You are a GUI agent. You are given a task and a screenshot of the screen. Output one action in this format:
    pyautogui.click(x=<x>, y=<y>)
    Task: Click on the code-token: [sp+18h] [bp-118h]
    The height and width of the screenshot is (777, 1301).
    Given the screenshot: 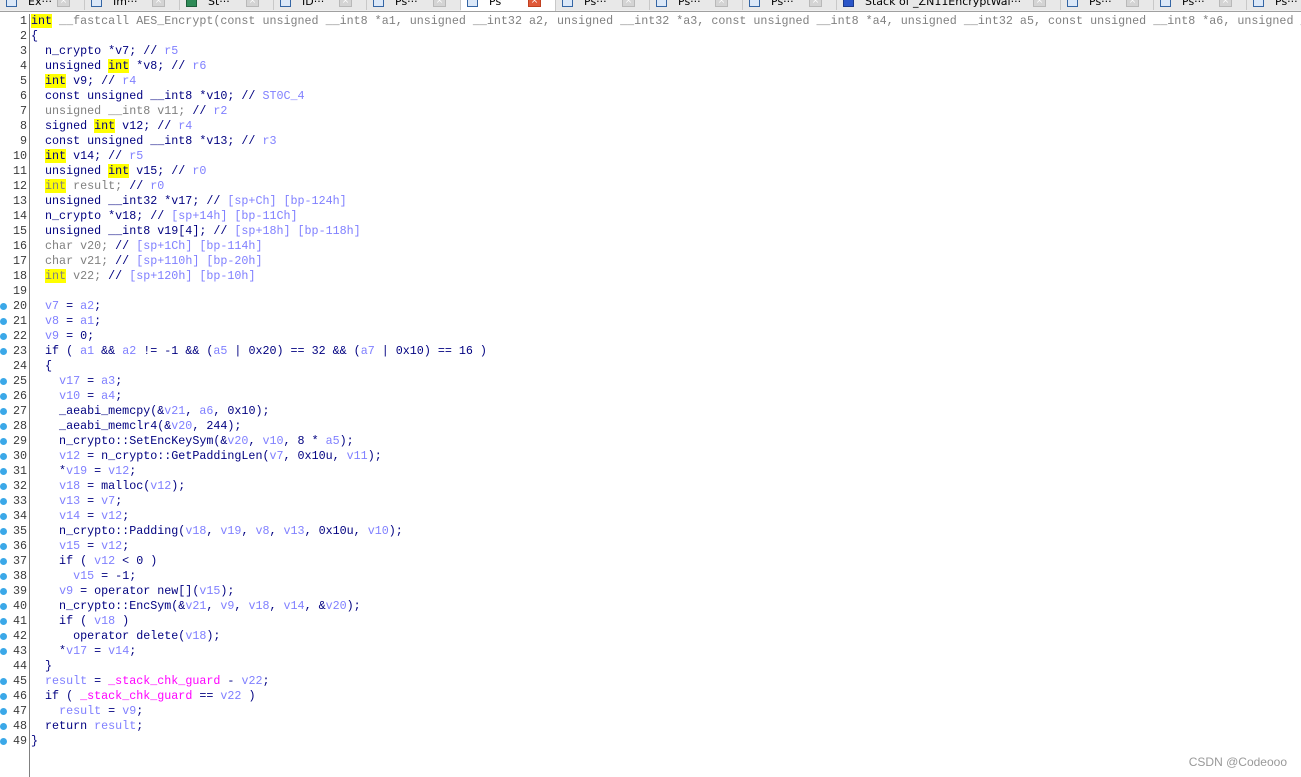 What is the action you would take?
    pyautogui.click(x=297, y=231)
    